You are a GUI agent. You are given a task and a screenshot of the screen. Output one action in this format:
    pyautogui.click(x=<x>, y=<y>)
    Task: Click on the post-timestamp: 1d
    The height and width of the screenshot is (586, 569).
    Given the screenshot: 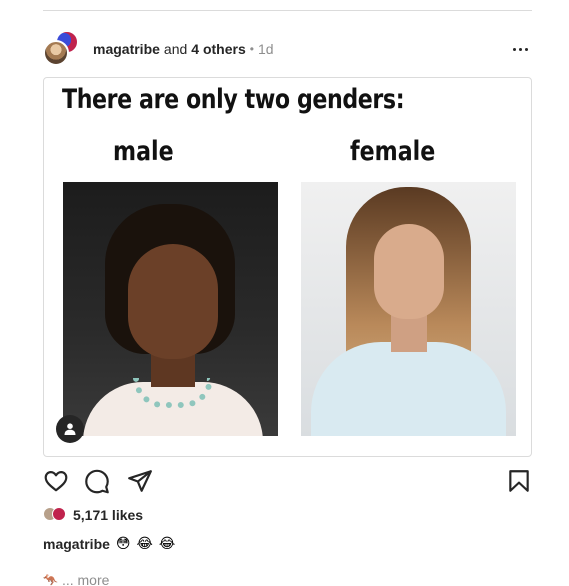 What is the action you would take?
    pyautogui.click(x=266, y=49)
    